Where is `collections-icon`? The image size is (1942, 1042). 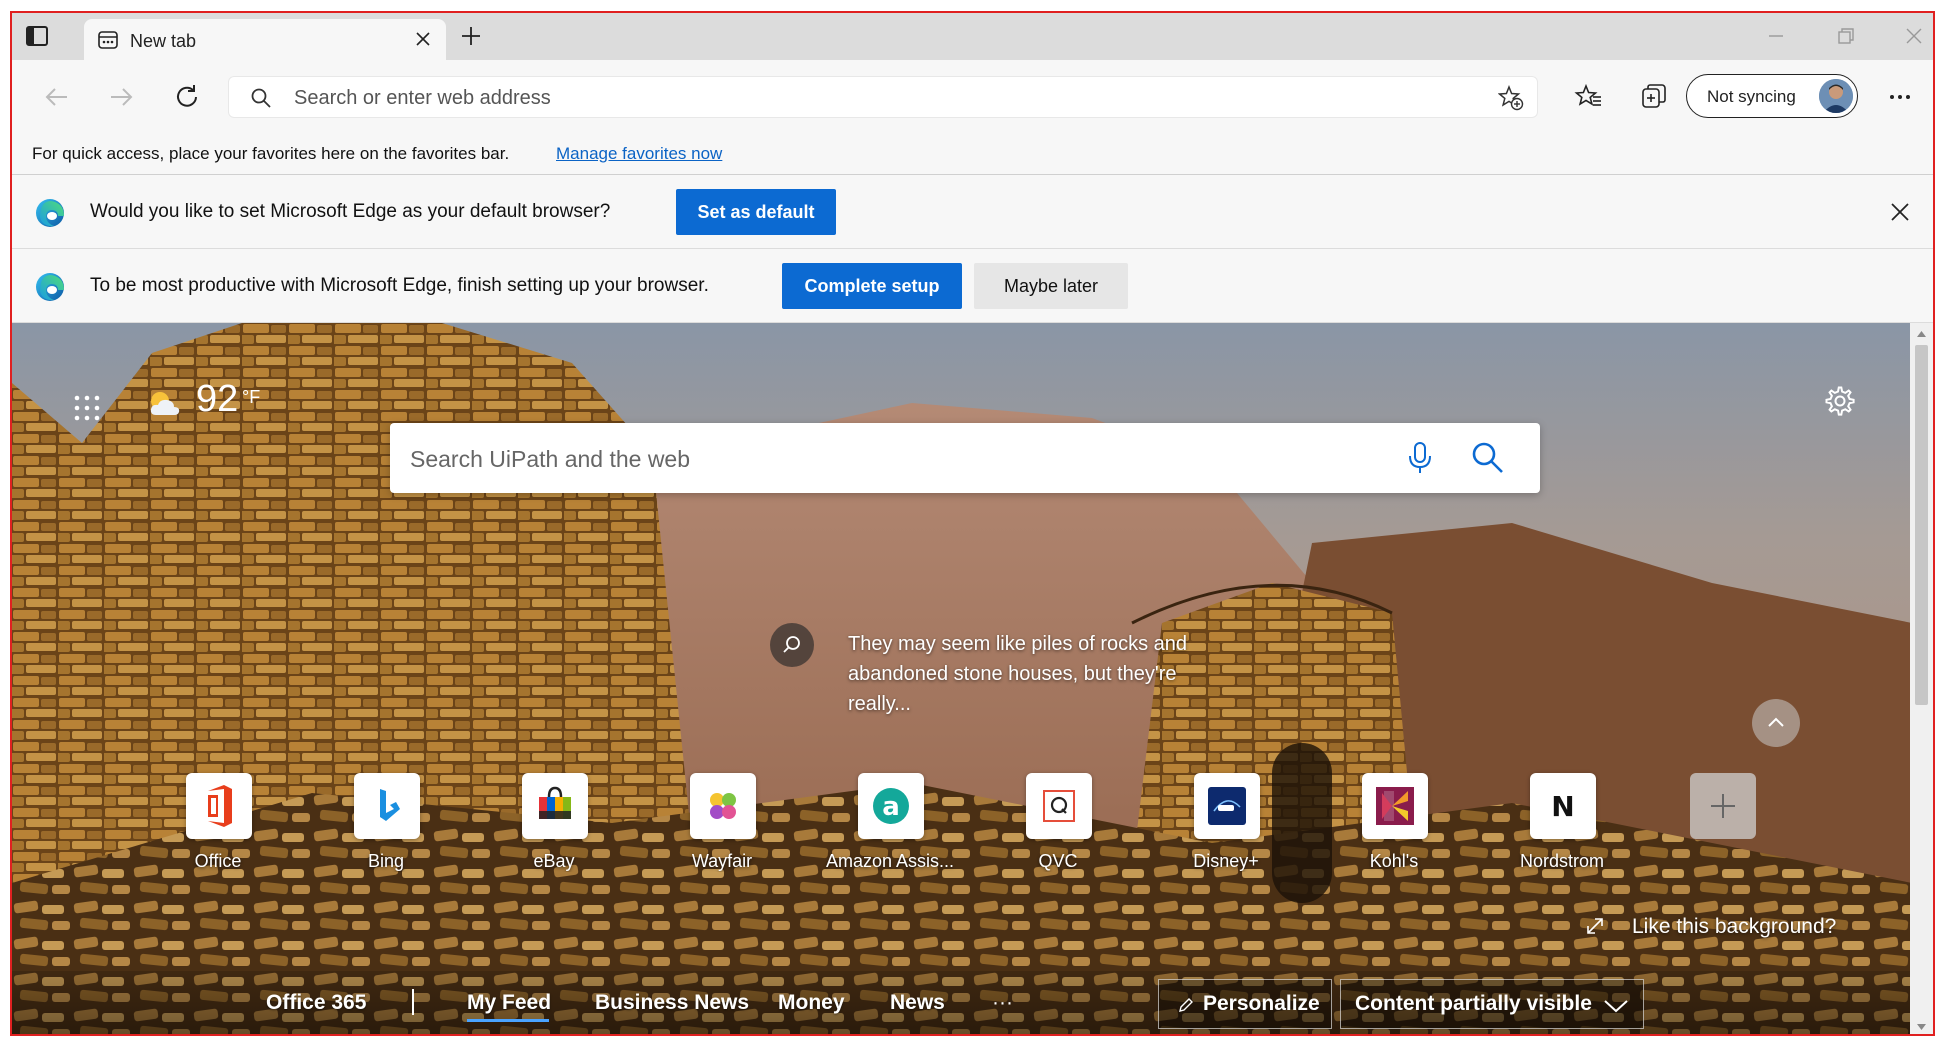
collections-icon is located at coordinates (1654, 96).